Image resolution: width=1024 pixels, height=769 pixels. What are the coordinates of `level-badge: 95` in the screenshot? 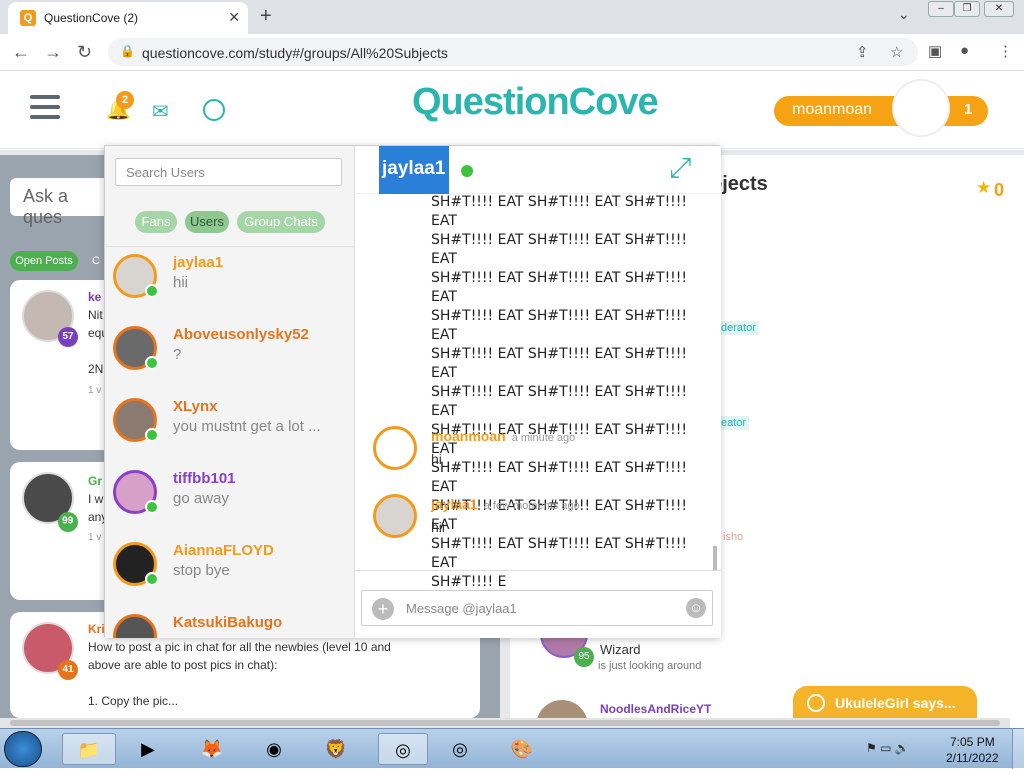 It's located at (584, 657).